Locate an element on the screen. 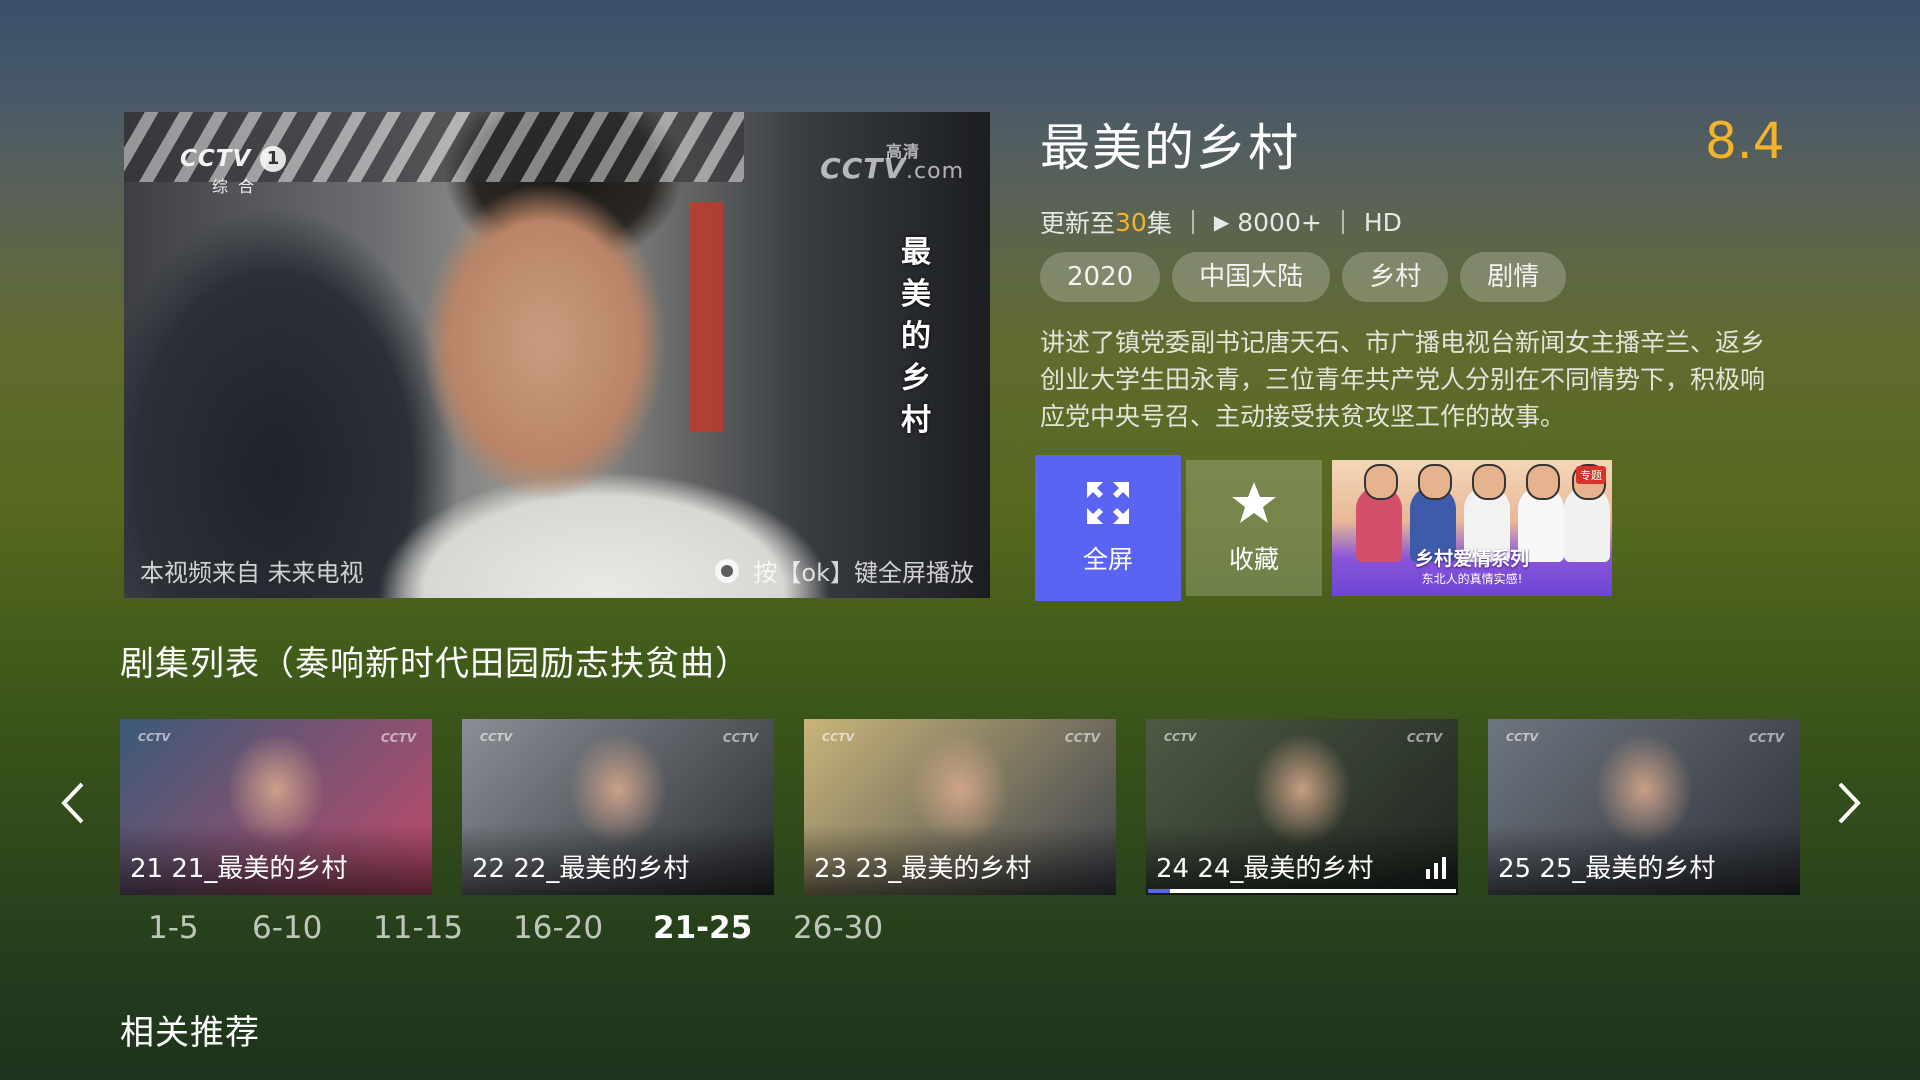 The image size is (1920, 1080). show-title: 最美的乡村 is located at coordinates (1170, 148).